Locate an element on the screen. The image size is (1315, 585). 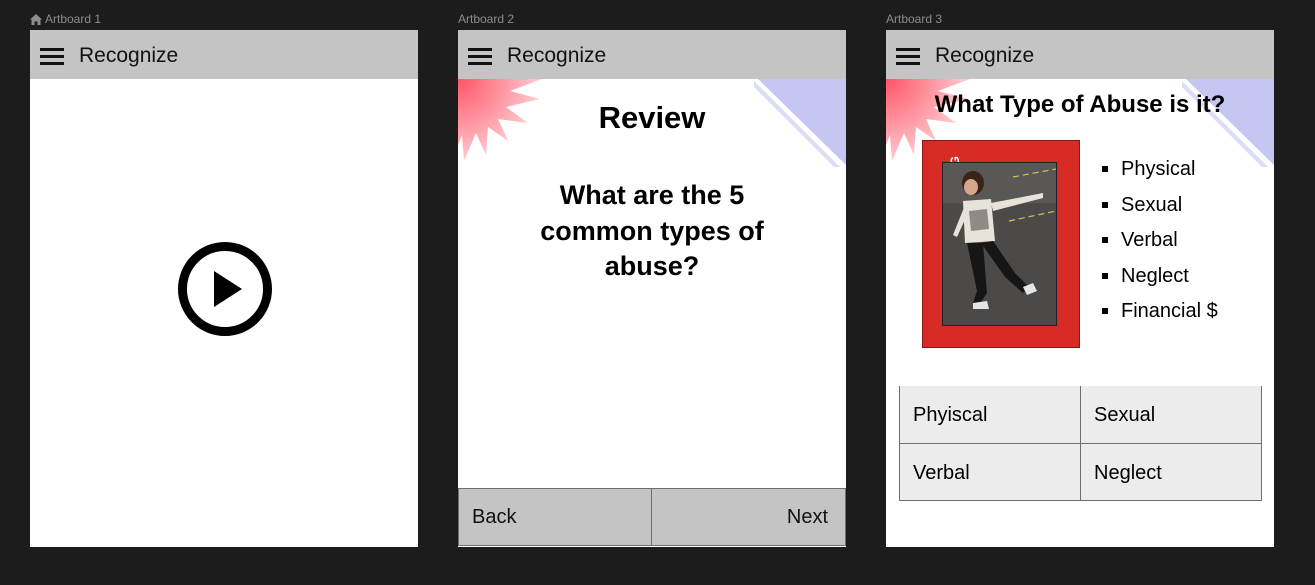
artboard-label-text: Artboard 2 is located at coordinates (486, 19).